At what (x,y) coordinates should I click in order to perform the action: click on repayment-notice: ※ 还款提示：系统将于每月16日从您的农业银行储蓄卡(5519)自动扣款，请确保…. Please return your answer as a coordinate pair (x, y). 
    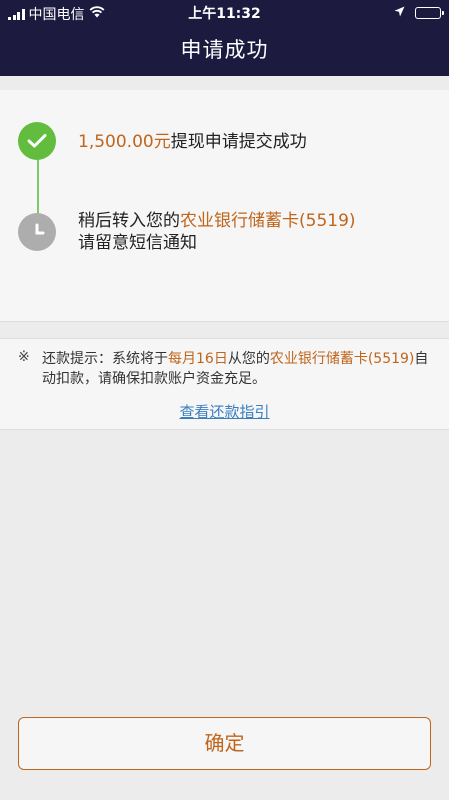
    Looking at the image, I should click on (224, 384).